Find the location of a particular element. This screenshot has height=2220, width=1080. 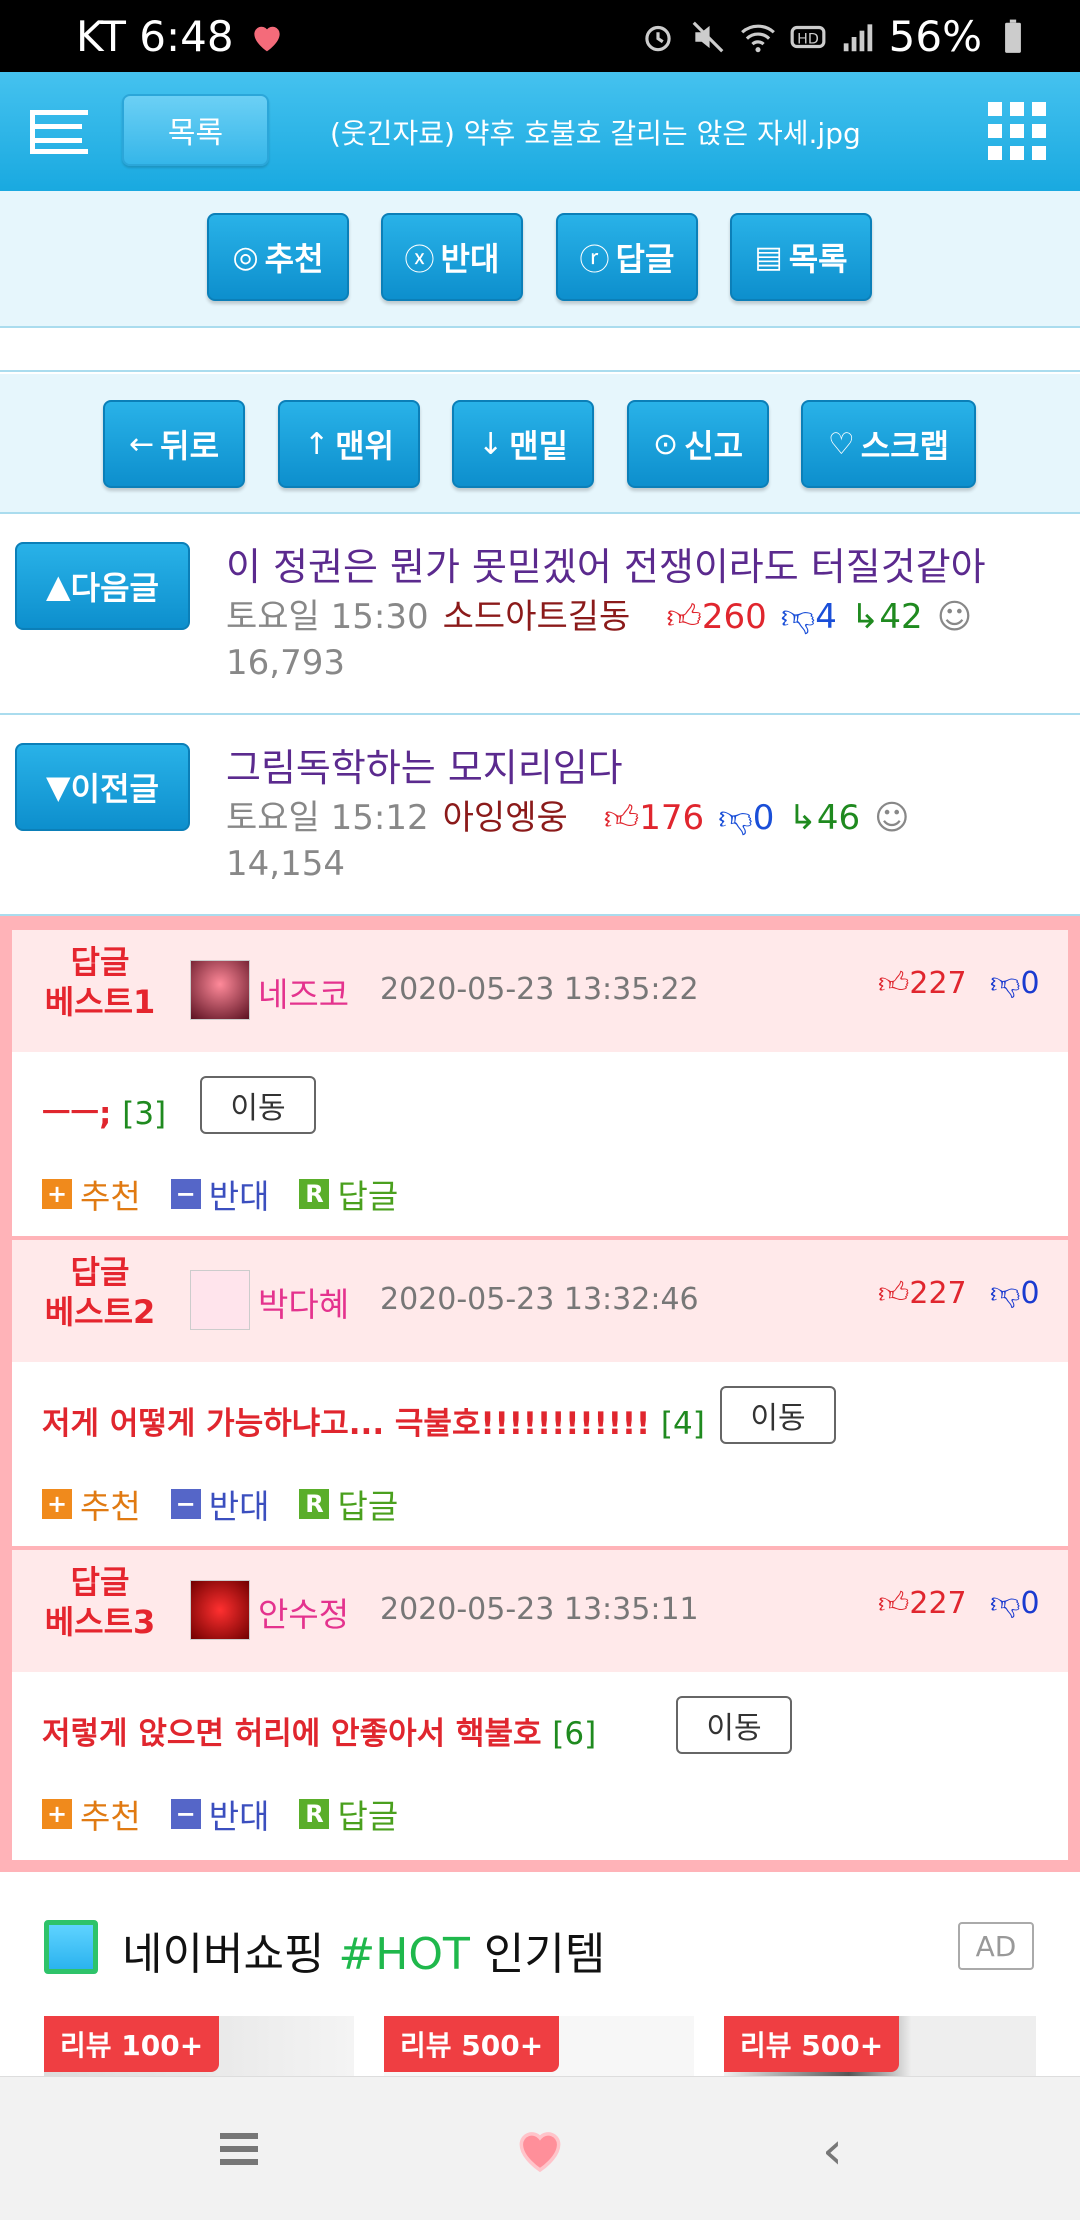

best-reply-content: 저렇게 앉으면 허리에 안좋아서 핵불호 is located at coordinates (292, 1734).